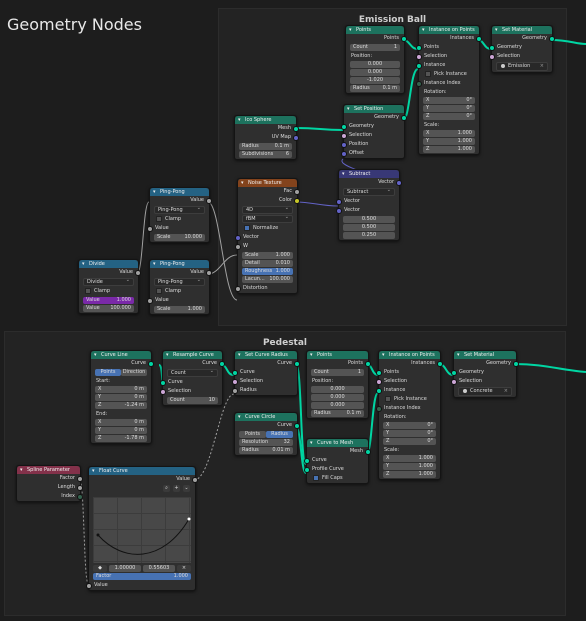 This screenshot has width=586, height=621. Describe the element at coordinates (134, 372) in the screenshot. I see `tab-direction: Direction` at that location.